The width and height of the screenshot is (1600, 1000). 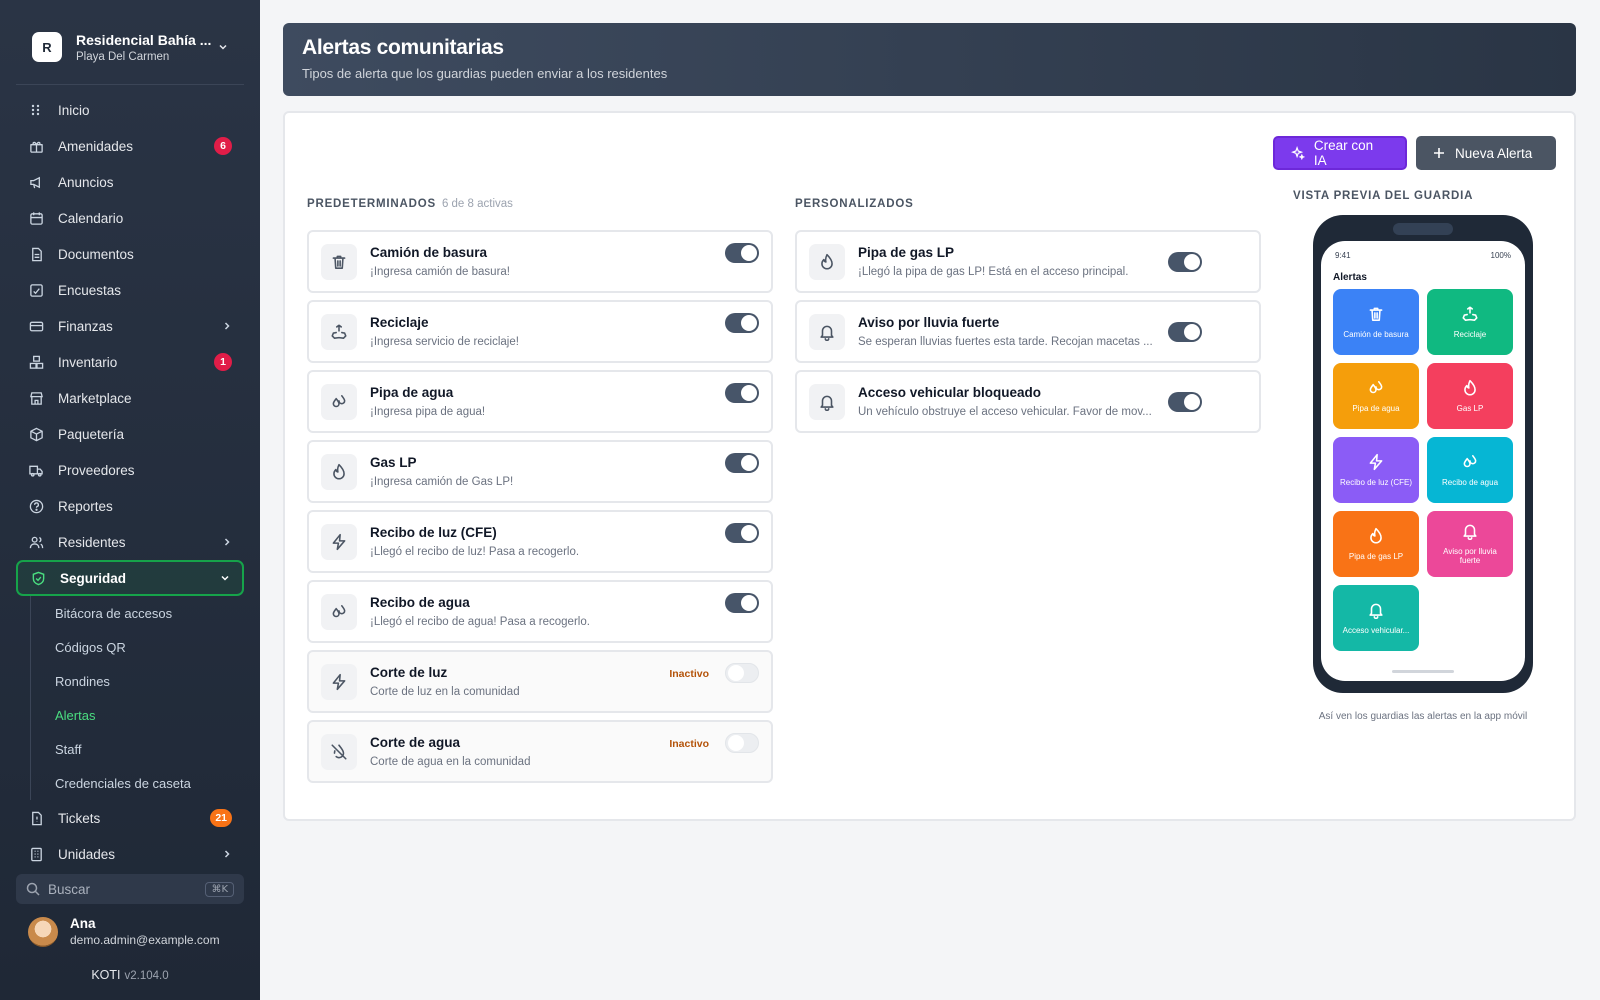 What do you see at coordinates (130, 470) in the screenshot?
I see `sidebar-item-proveedores: Proveedores` at bounding box center [130, 470].